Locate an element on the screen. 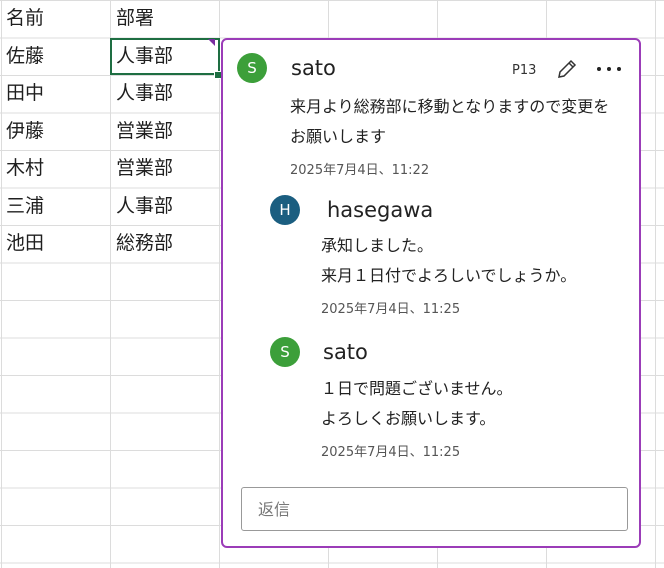 The width and height of the screenshot is (664, 568). reply-input is located at coordinates (434, 509).